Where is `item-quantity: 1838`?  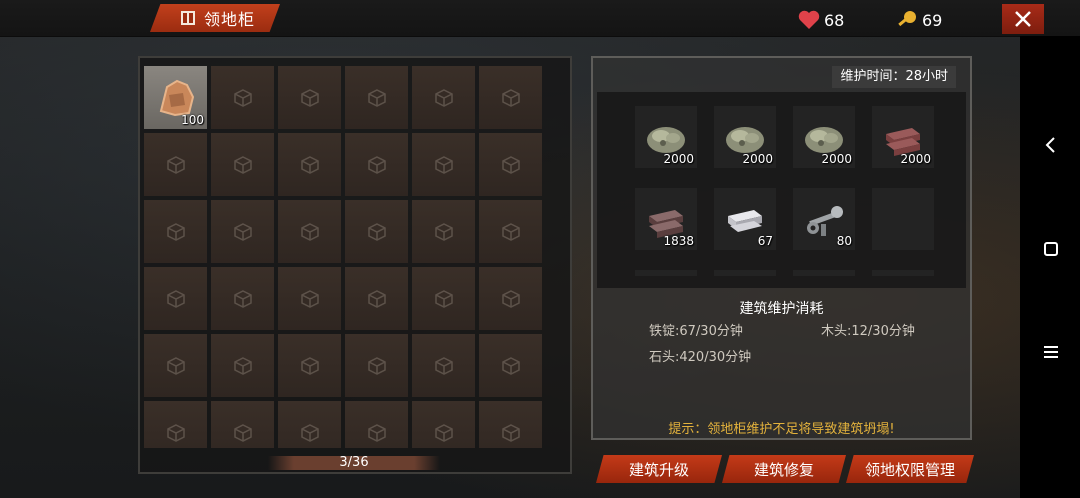
item-quantity: 1838 is located at coordinates (678, 241).